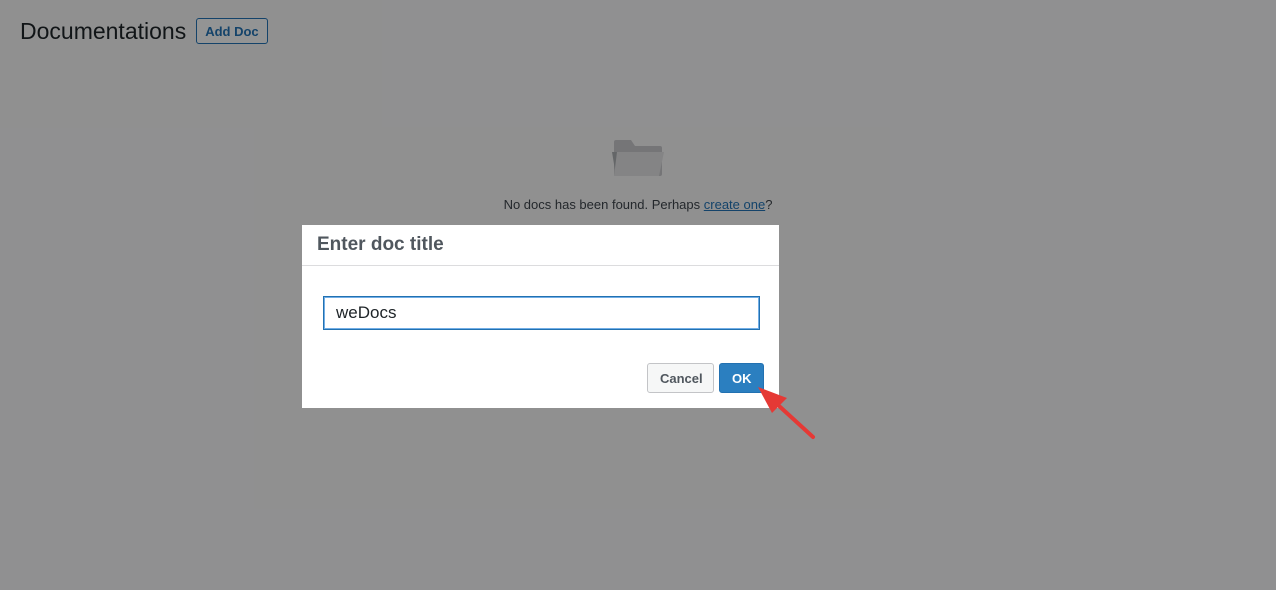 The image size is (1276, 590). Describe the element at coordinates (786, 413) in the screenshot. I see `red-arrow-icon` at that location.